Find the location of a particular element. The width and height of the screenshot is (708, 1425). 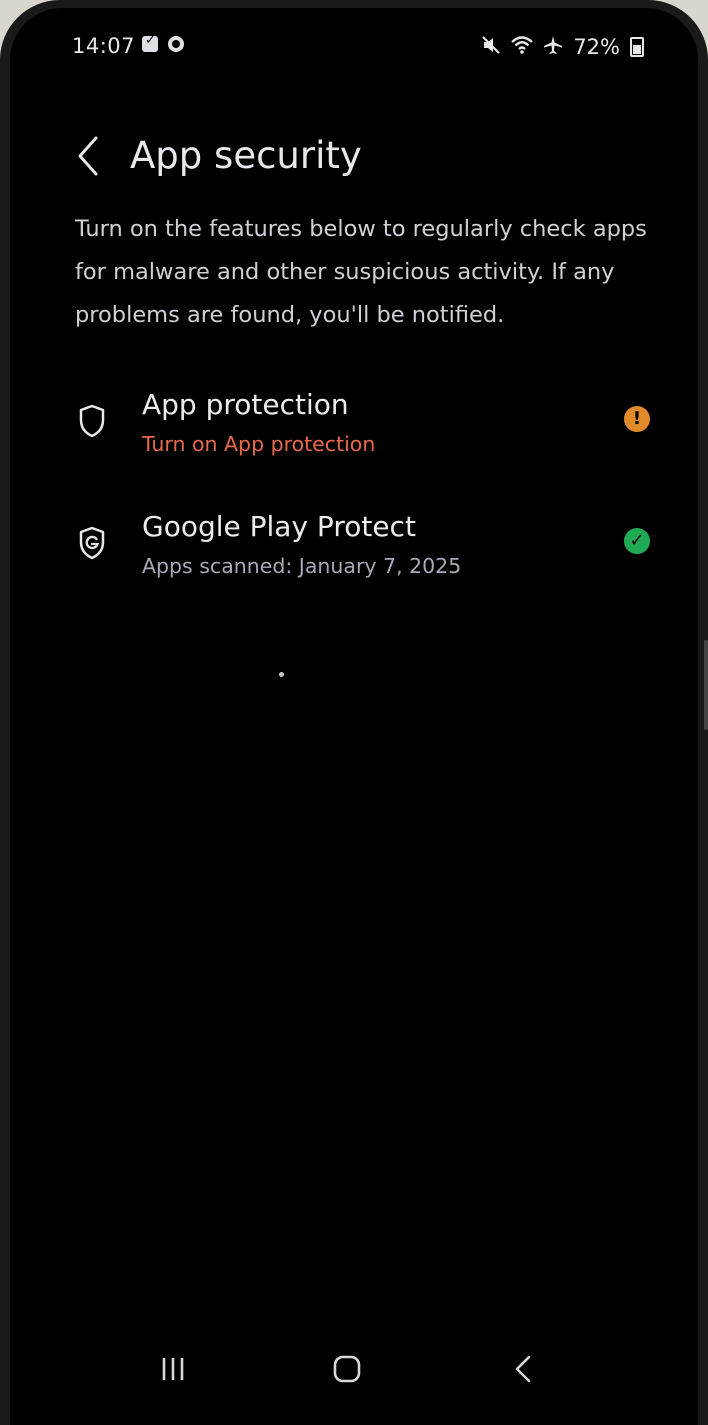

recents-button is located at coordinates (173, 1369).